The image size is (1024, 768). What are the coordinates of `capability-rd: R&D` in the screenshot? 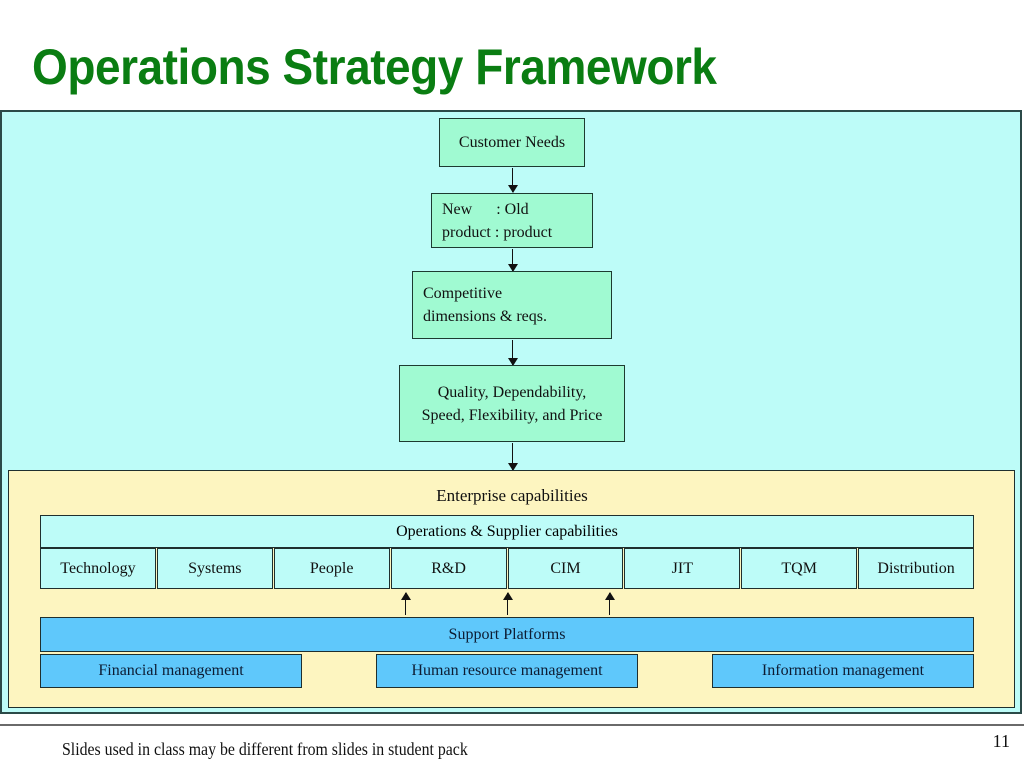 It's located at (448, 568).